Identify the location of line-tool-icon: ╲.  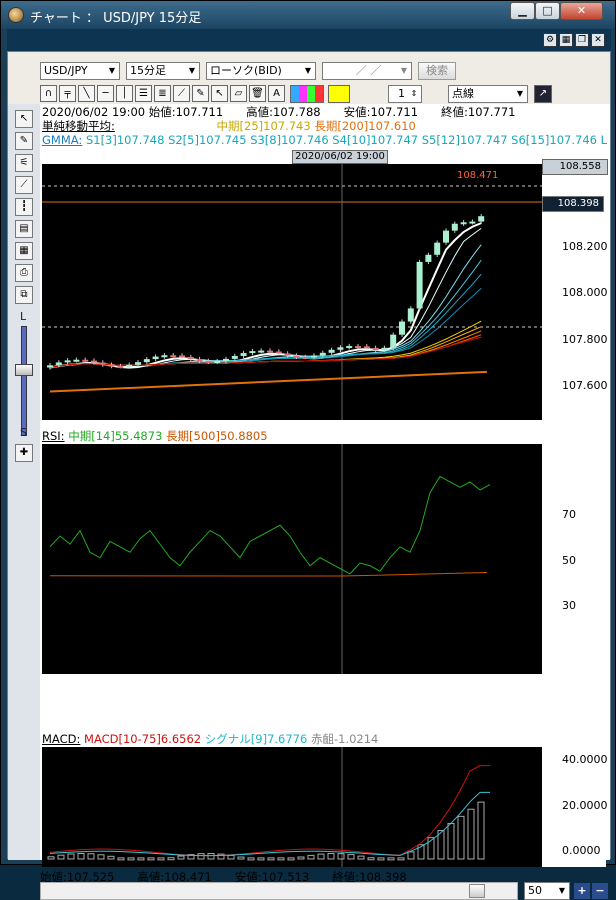
(86, 93).